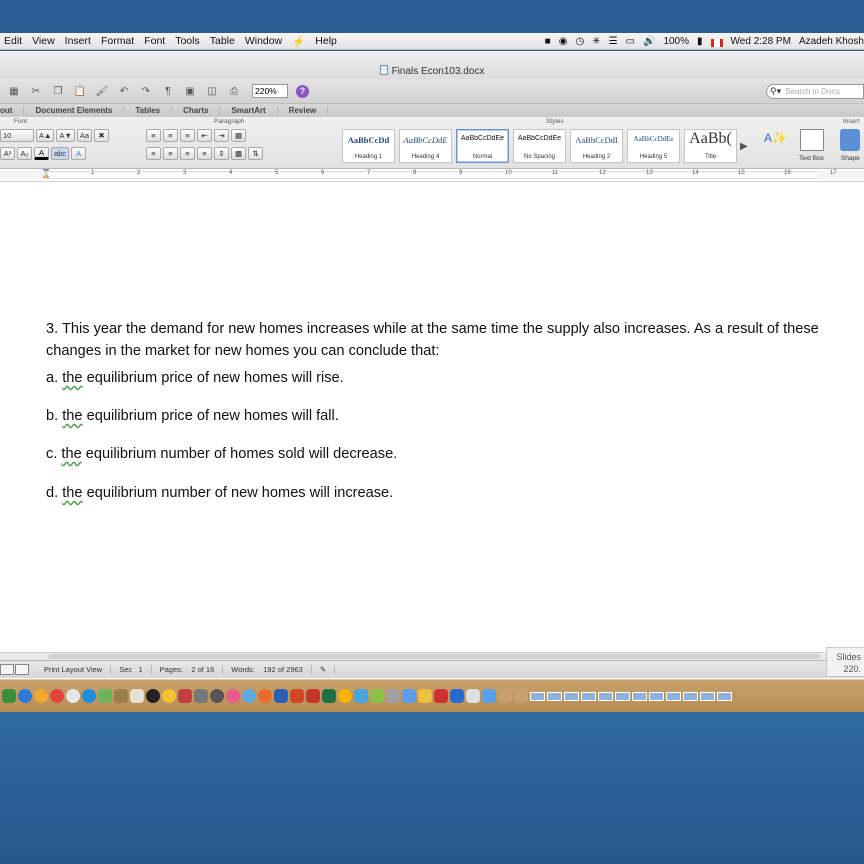  What do you see at coordinates (169, 696) in the screenshot?
I see `photos-icon` at bounding box center [169, 696].